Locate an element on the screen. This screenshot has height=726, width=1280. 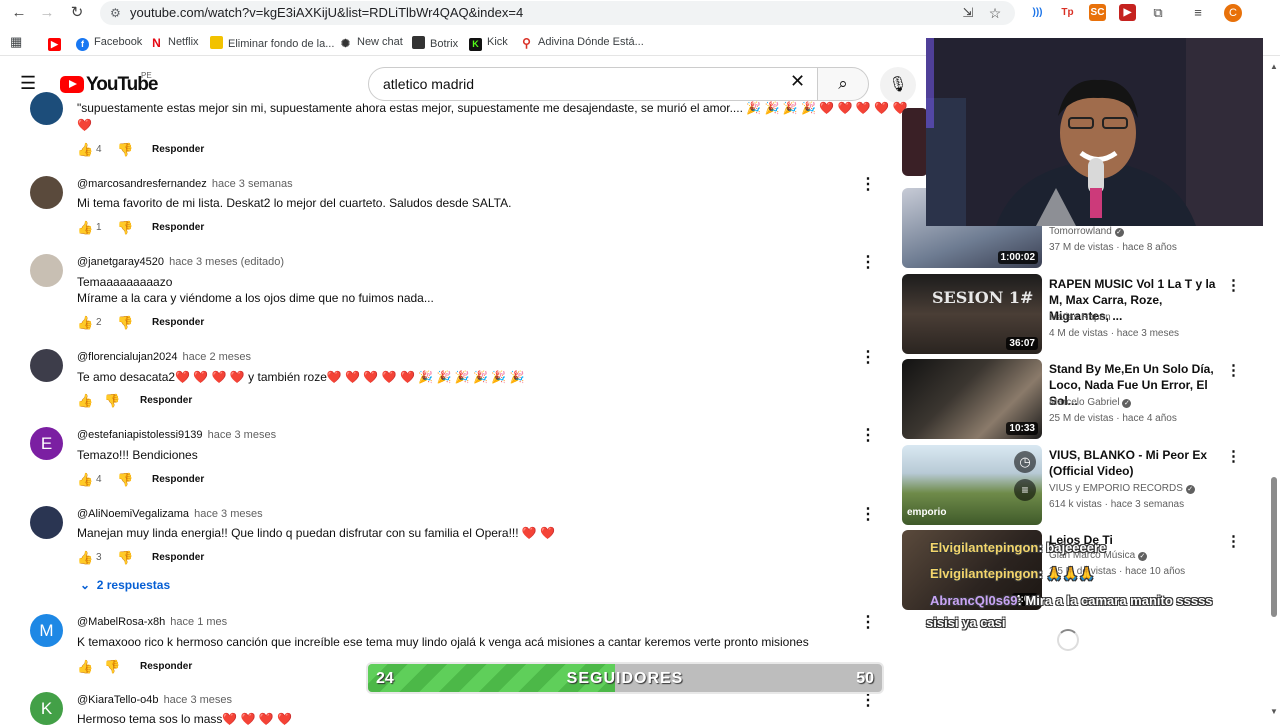
menu-icon: ☰ is located at coordinates (30, 83).